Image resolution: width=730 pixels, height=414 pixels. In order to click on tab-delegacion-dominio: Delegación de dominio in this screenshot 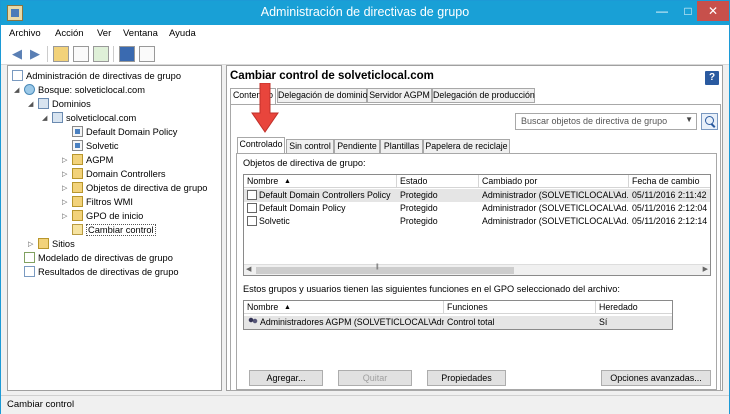, I will do `click(322, 95)`.